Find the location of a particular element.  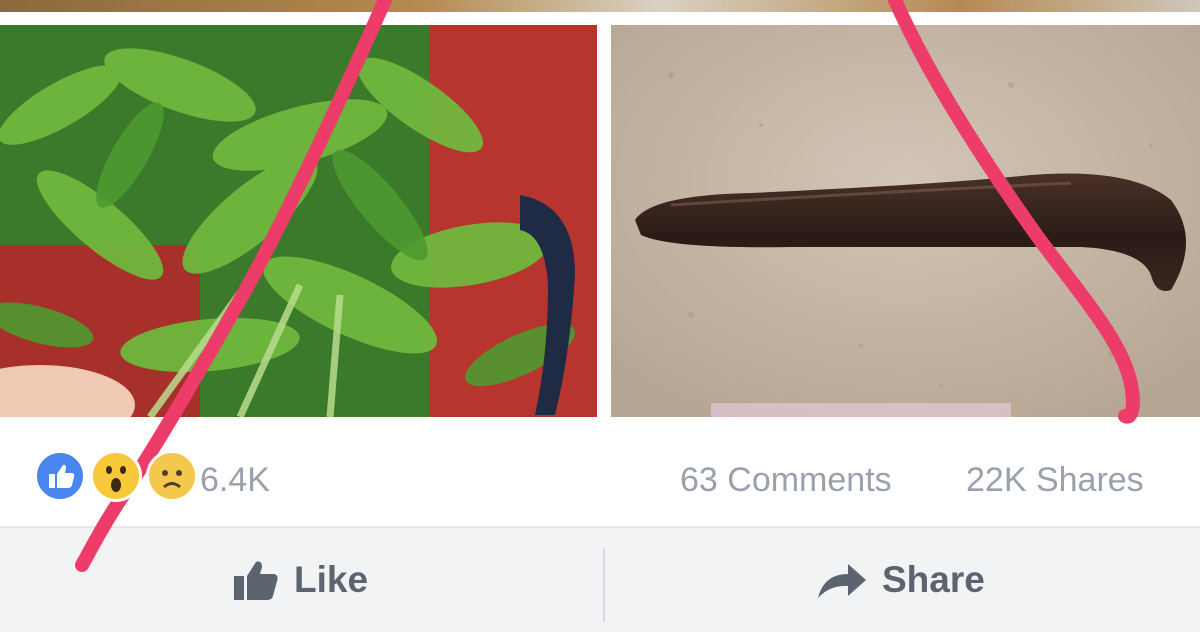

like-button: Like is located at coordinates (300, 580).